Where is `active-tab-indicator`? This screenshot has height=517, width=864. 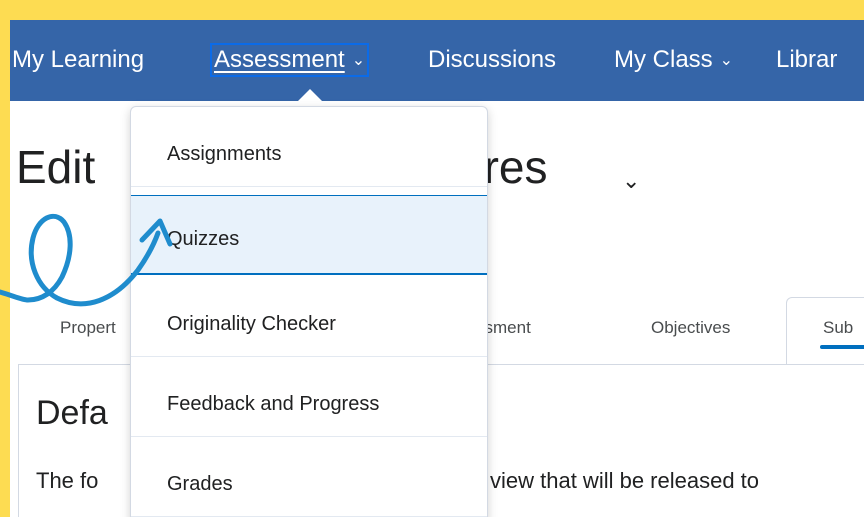
active-tab-indicator is located at coordinates (842, 347).